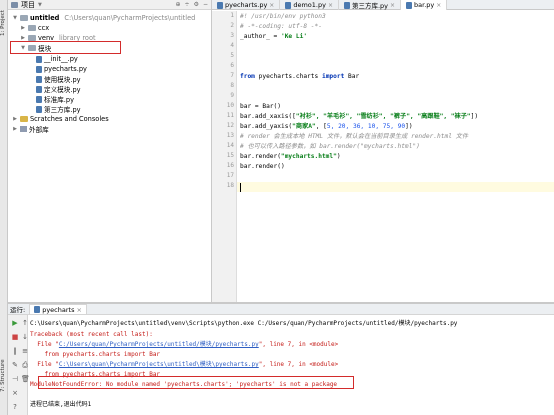 This screenshot has width=554, height=415. What do you see at coordinates (474, 116) in the screenshot?
I see `code-token: ])` at bounding box center [474, 116].